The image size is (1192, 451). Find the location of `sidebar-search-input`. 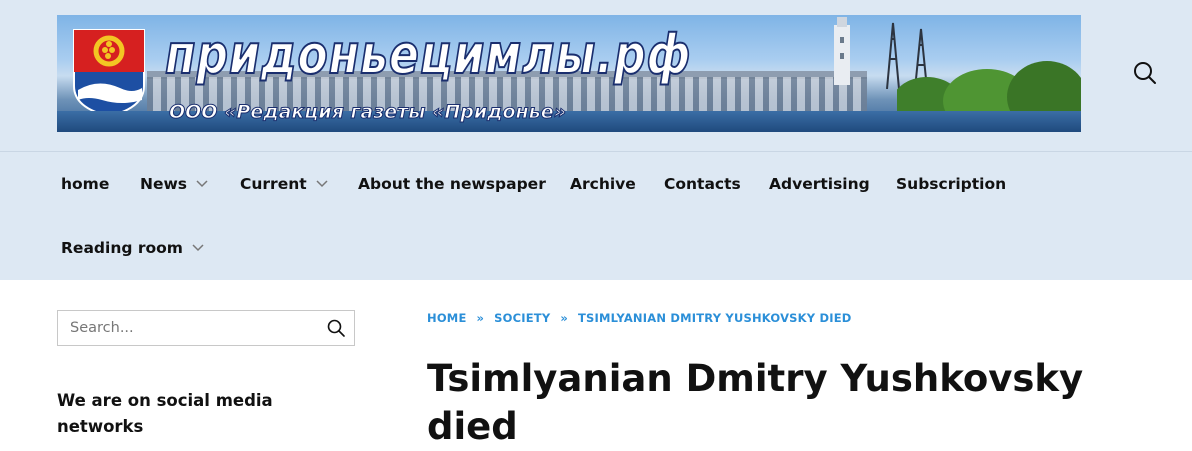

sidebar-search-input is located at coordinates (188, 328).